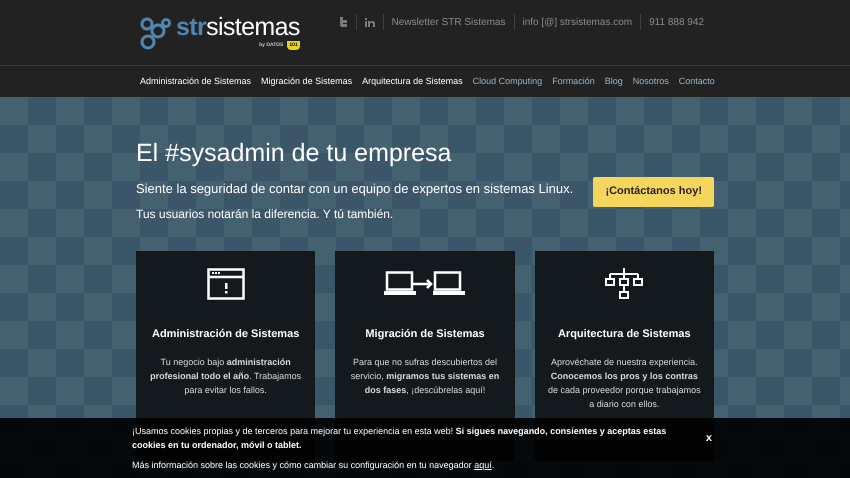 The width and height of the screenshot is (850, 478). I want to click on nav-link: Arquitectura de Sistemas, so click(412, 81).